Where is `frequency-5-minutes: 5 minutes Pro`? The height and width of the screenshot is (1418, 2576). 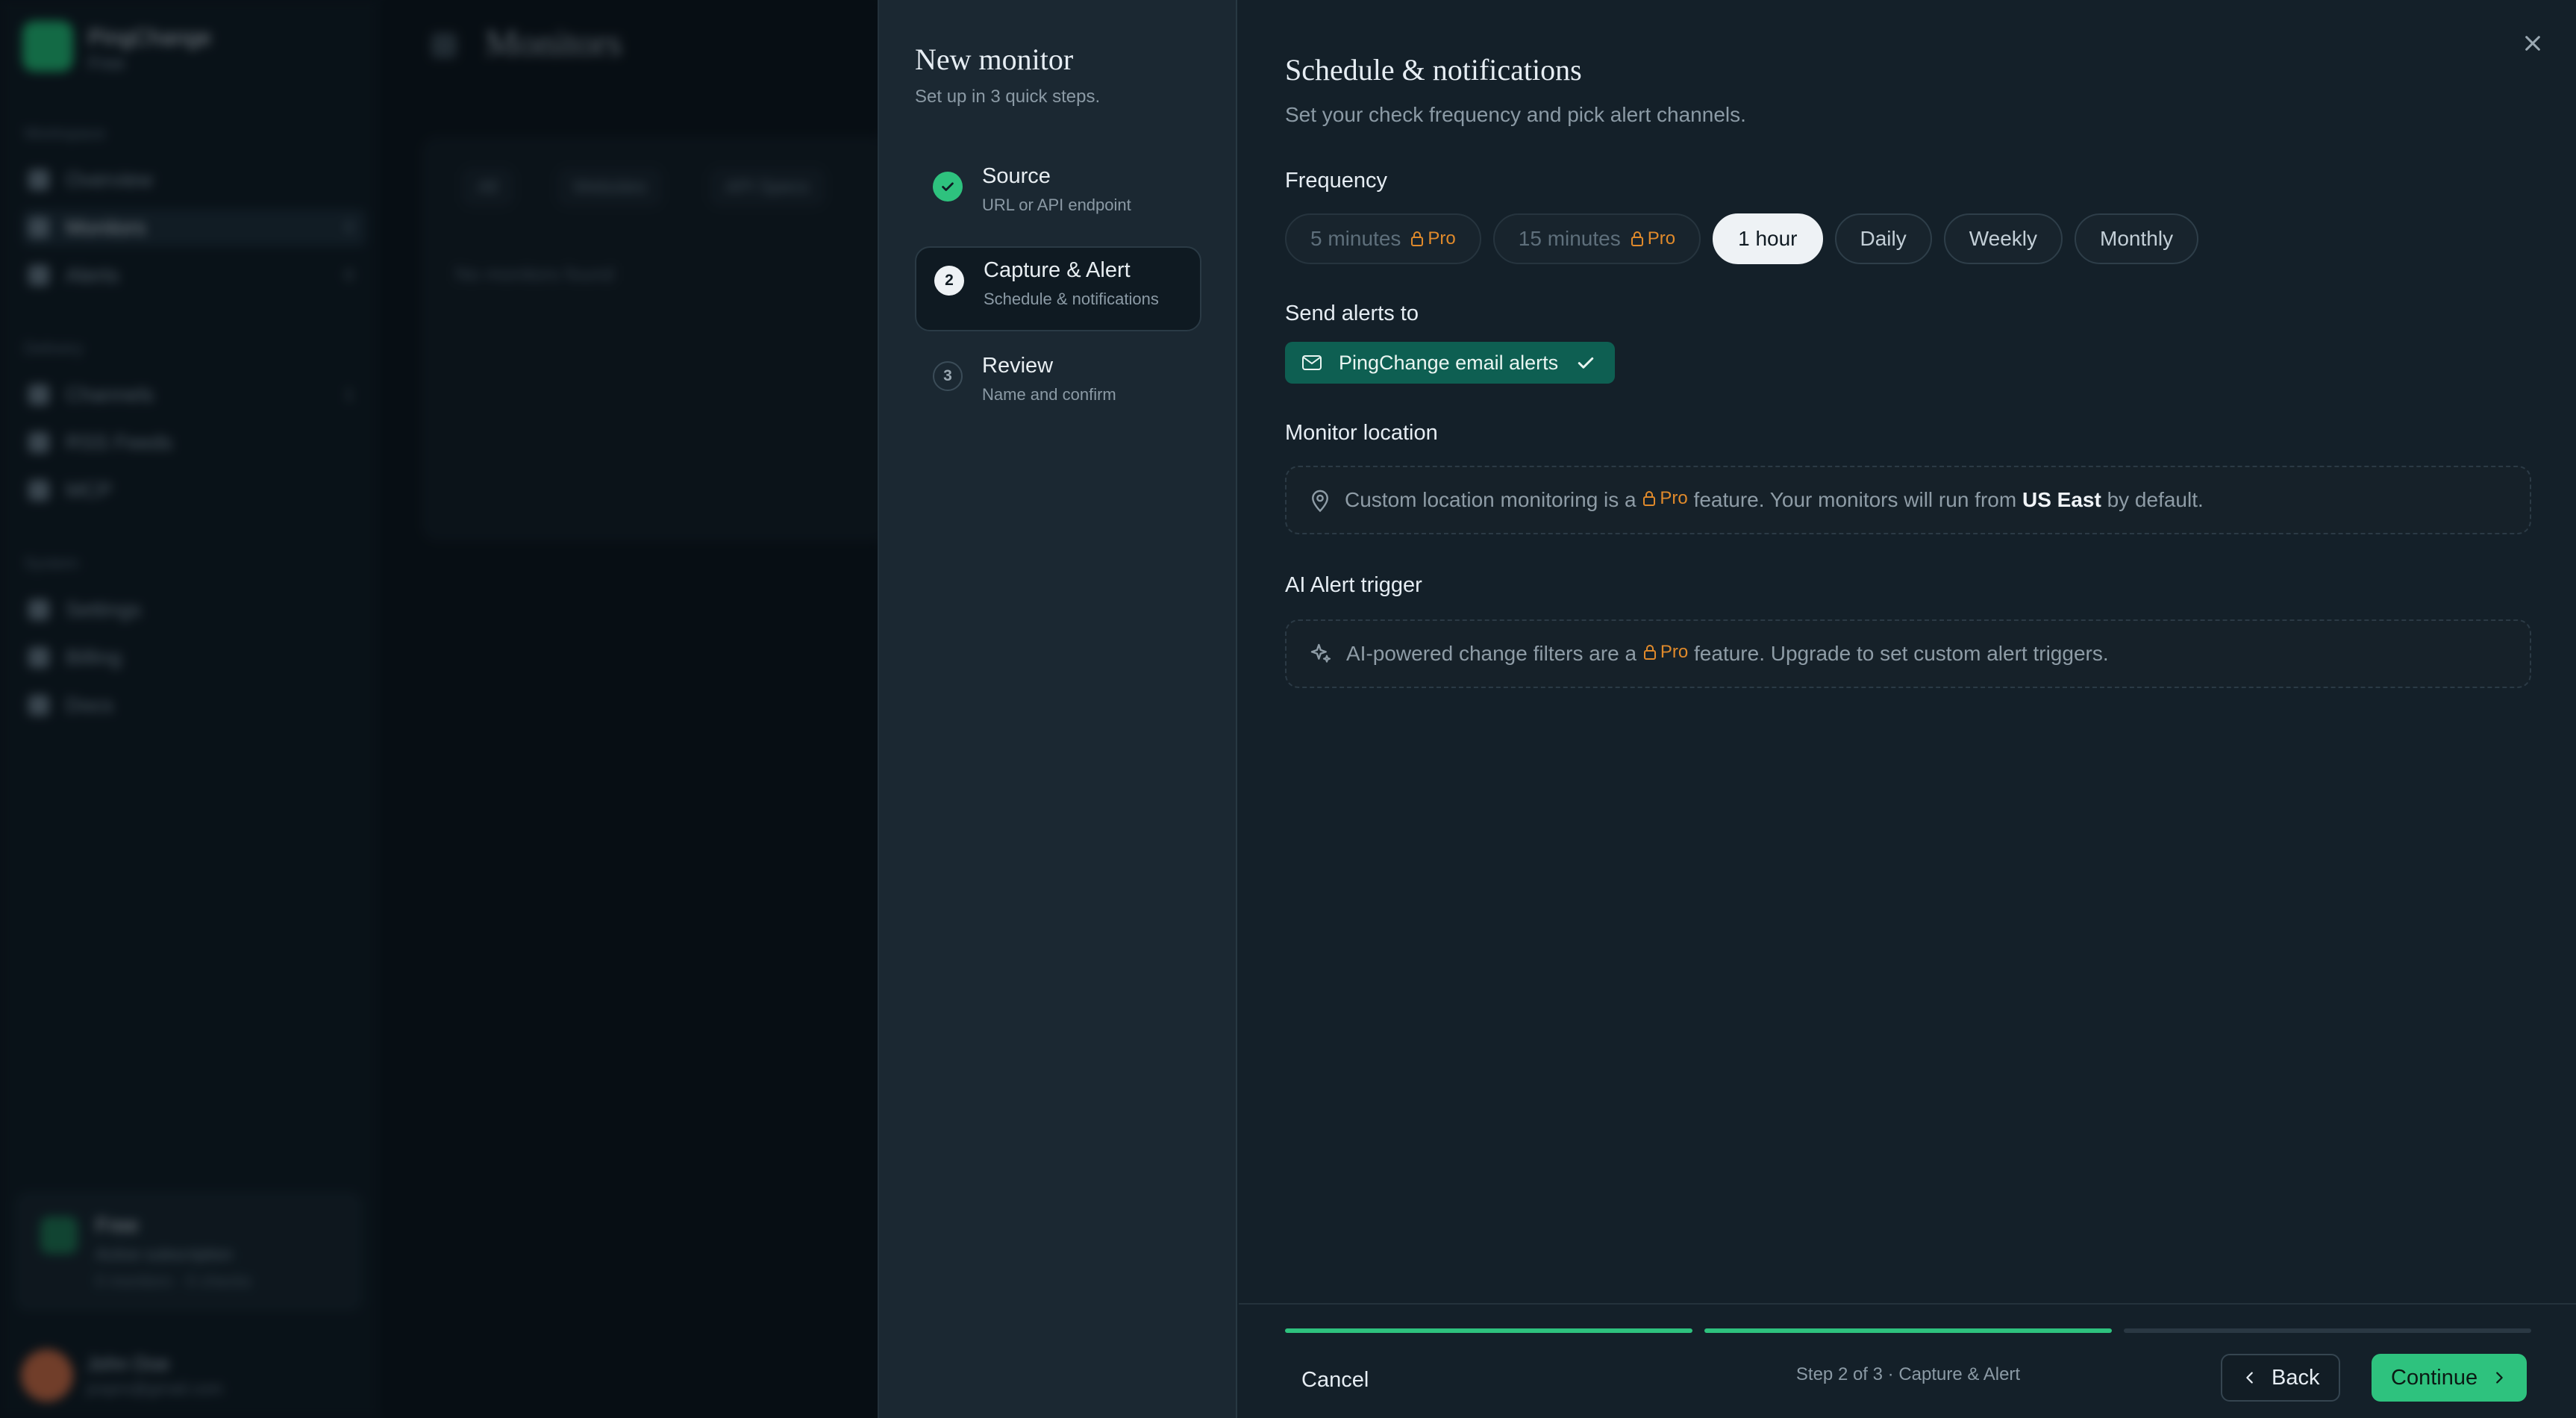 frequency-5-minutes: 5 minutes Pro is located at coordinates (1383, 238).